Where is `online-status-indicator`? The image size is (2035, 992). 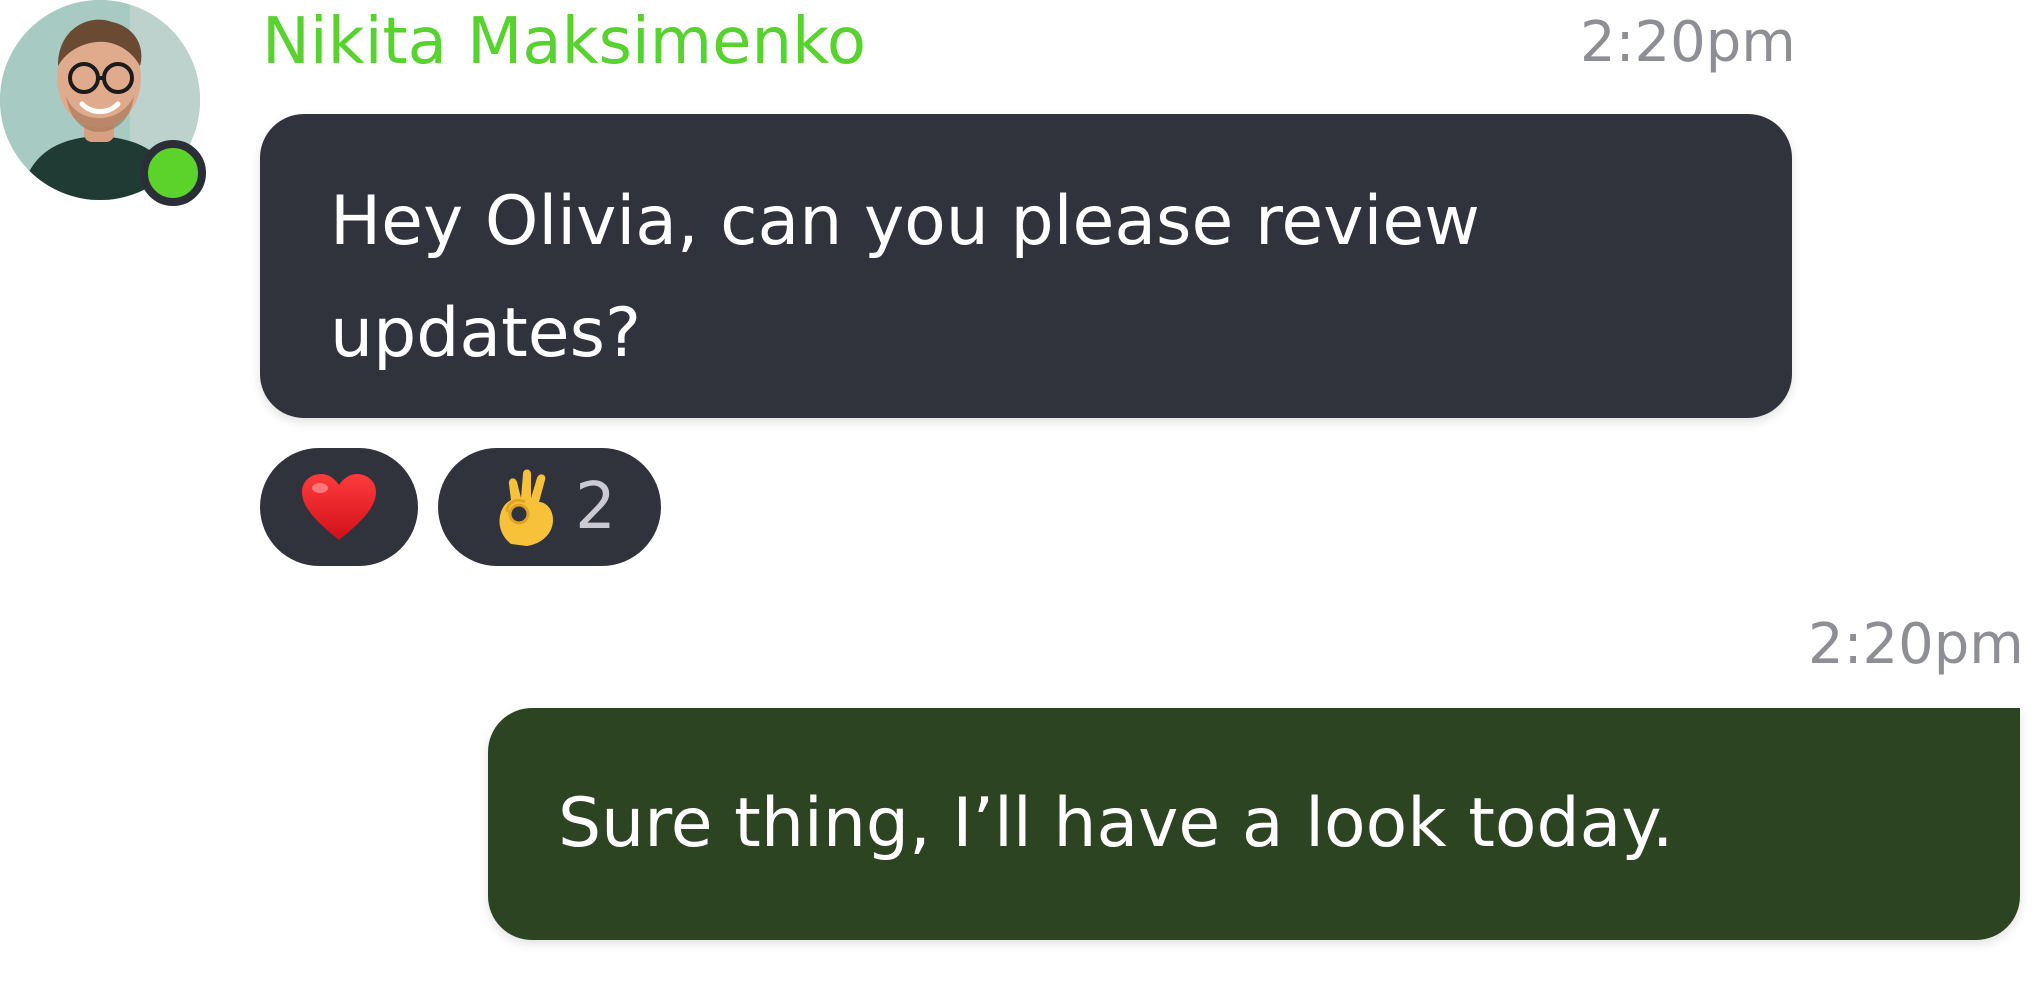 online-status-indicator is located at coordinates (173, 173).